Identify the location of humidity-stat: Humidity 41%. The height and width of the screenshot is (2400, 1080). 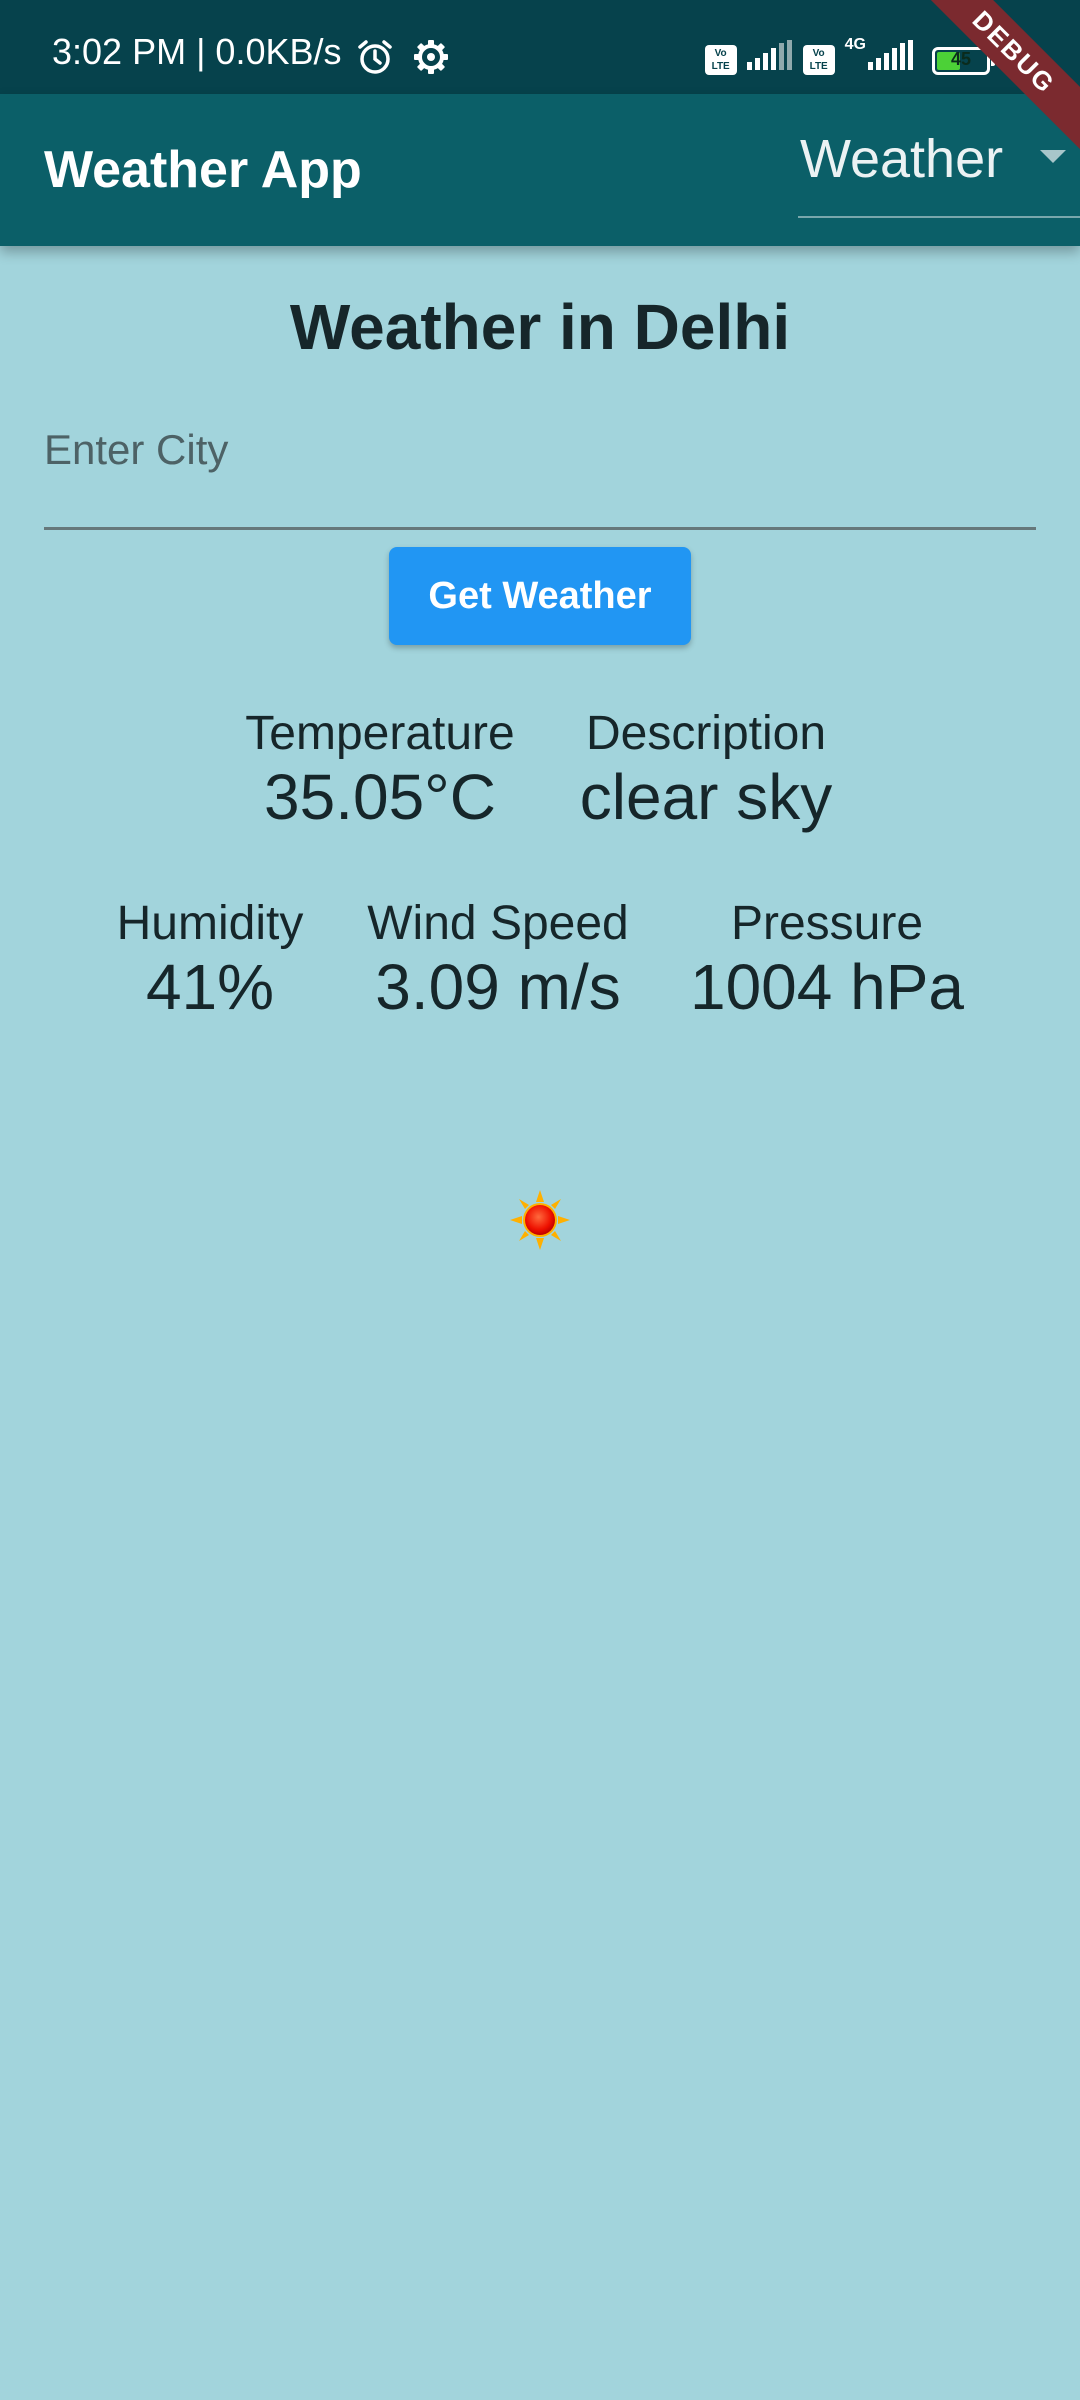
(210, 959).